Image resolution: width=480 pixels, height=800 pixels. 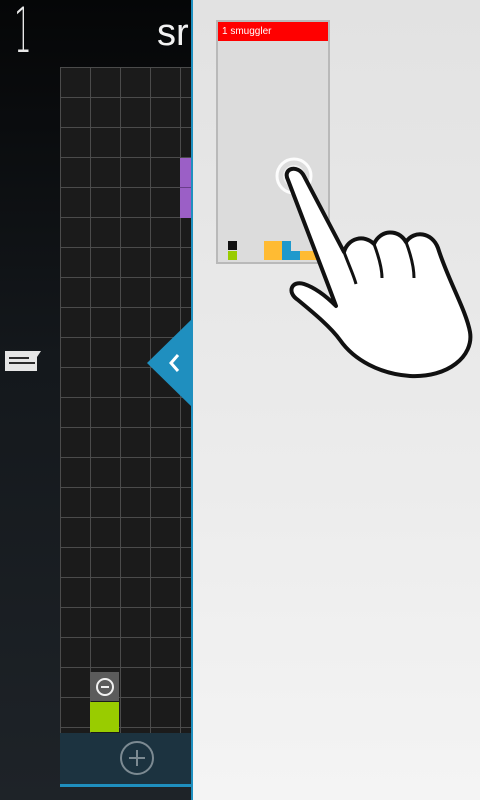 What do you see at coordinates (232, 255) in the screenshot?
I see `mini-piece-green` at bounding box center [232, 255].